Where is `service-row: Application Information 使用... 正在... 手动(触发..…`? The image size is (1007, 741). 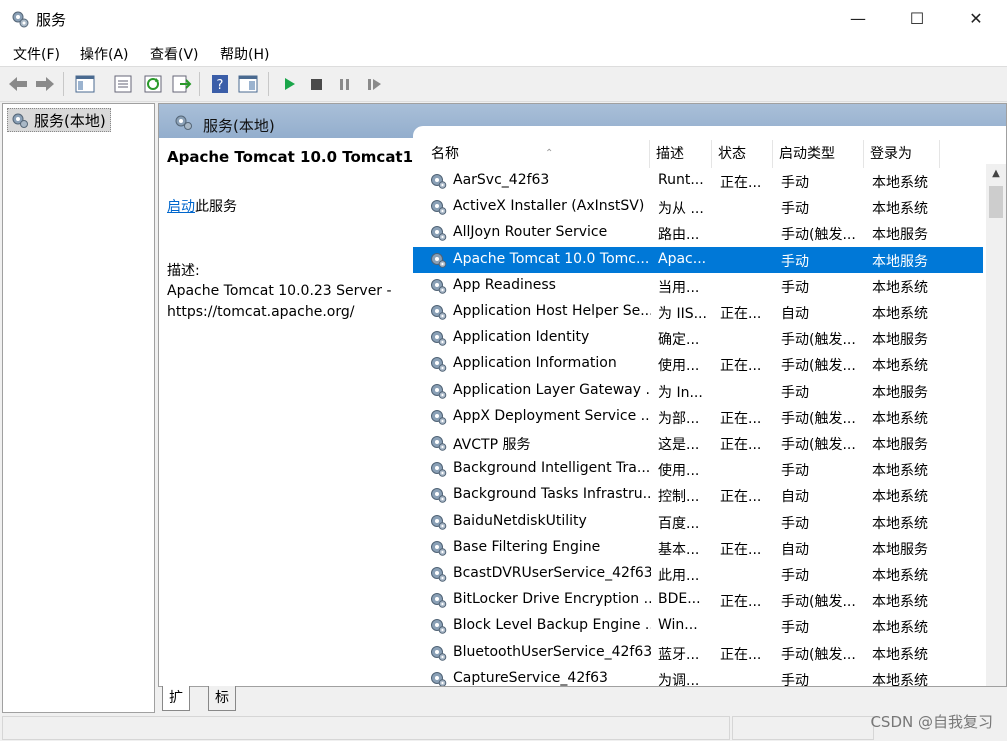 service-row: Application Information 使用... 正在... 手动(触发..… is located at coordinates (698, 364).